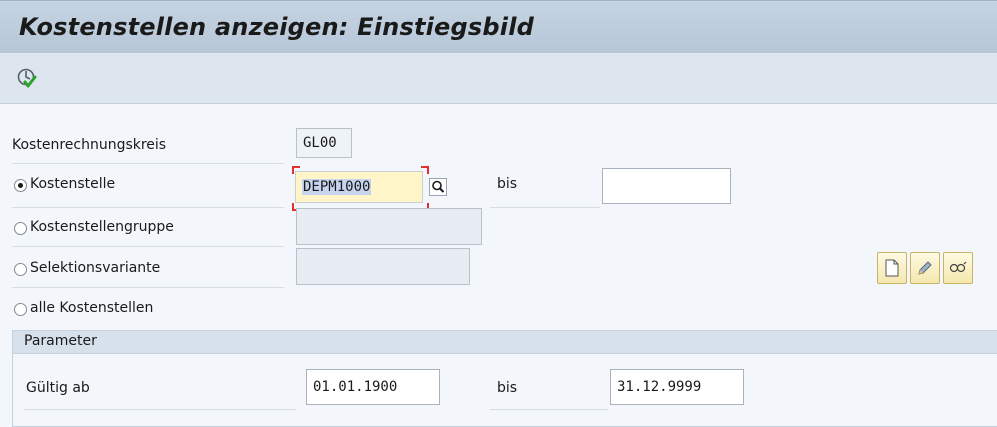 The width and height of the screenshot is (997, 427). What do you see at coordinates (677, 387) in the screenshot?
I see `valid-to-field: 31.12.9999` at bounding box center [677, 387].